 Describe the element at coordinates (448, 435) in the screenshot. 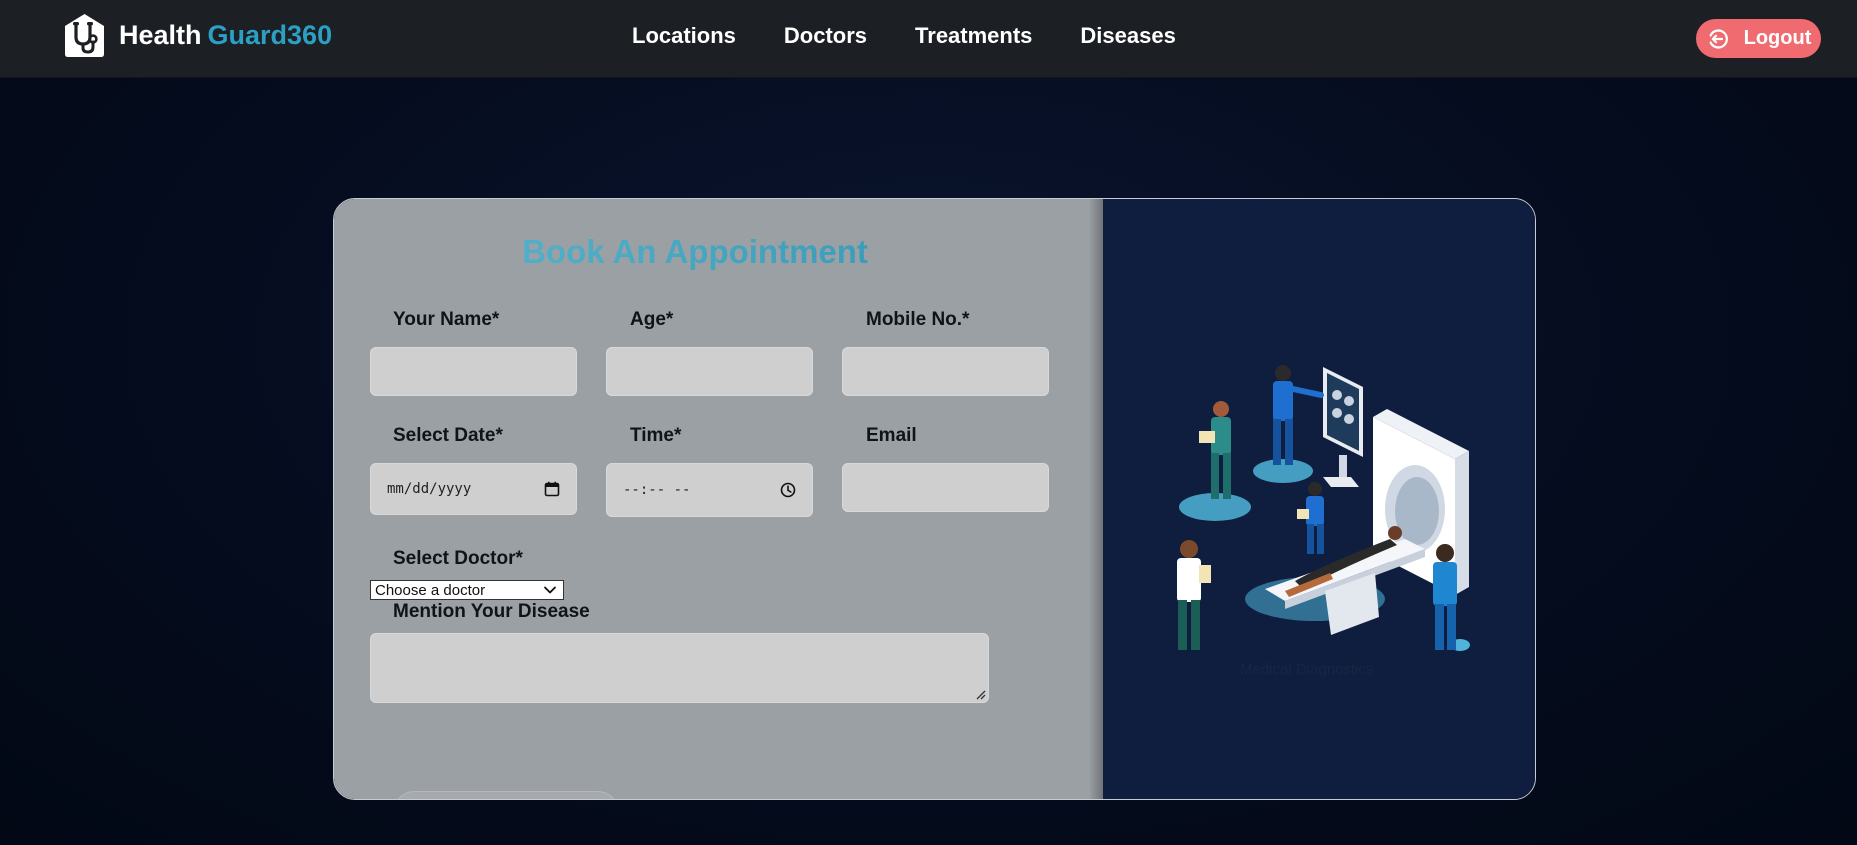

I see `date-label: Select Date*` at that location.